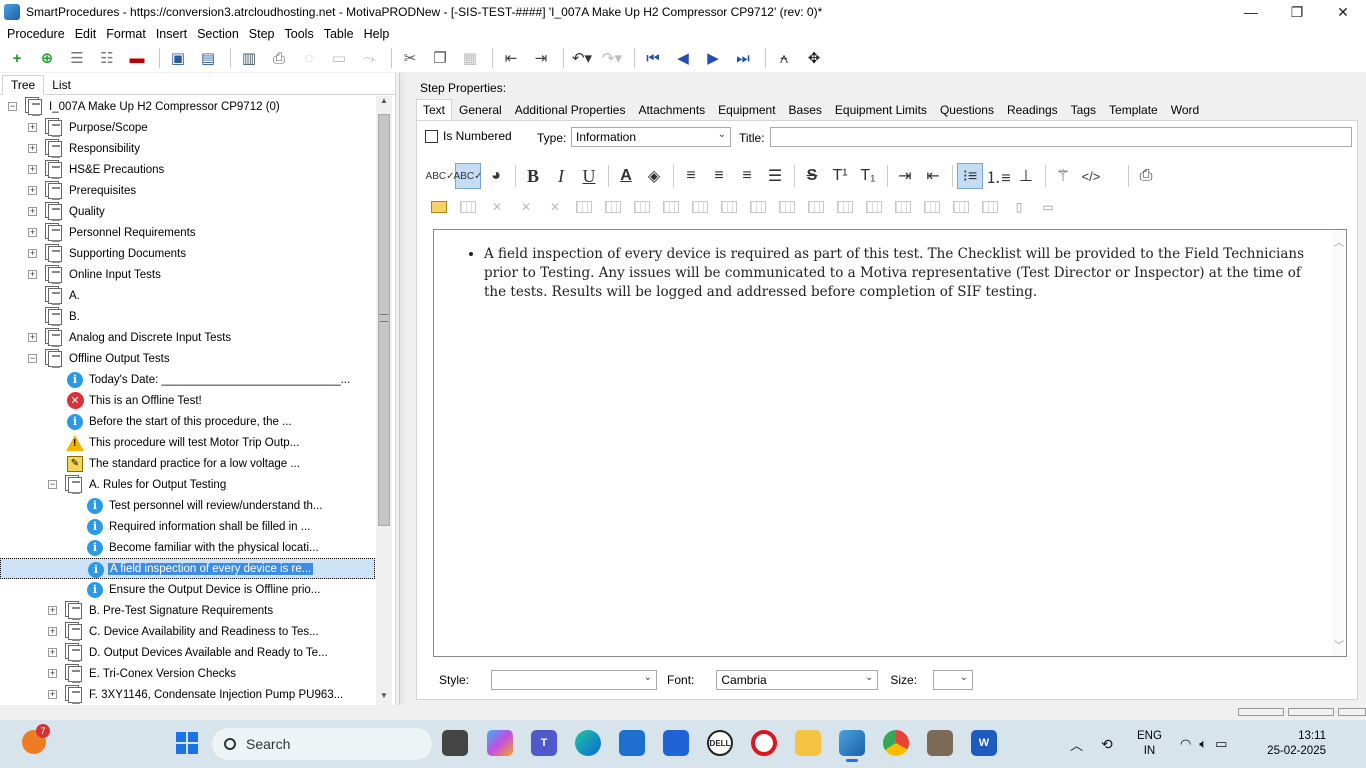  Describe the element at coordinates (1063, 176) in the screenshot. I see `magic-wand-icon: ⚚` at that location.